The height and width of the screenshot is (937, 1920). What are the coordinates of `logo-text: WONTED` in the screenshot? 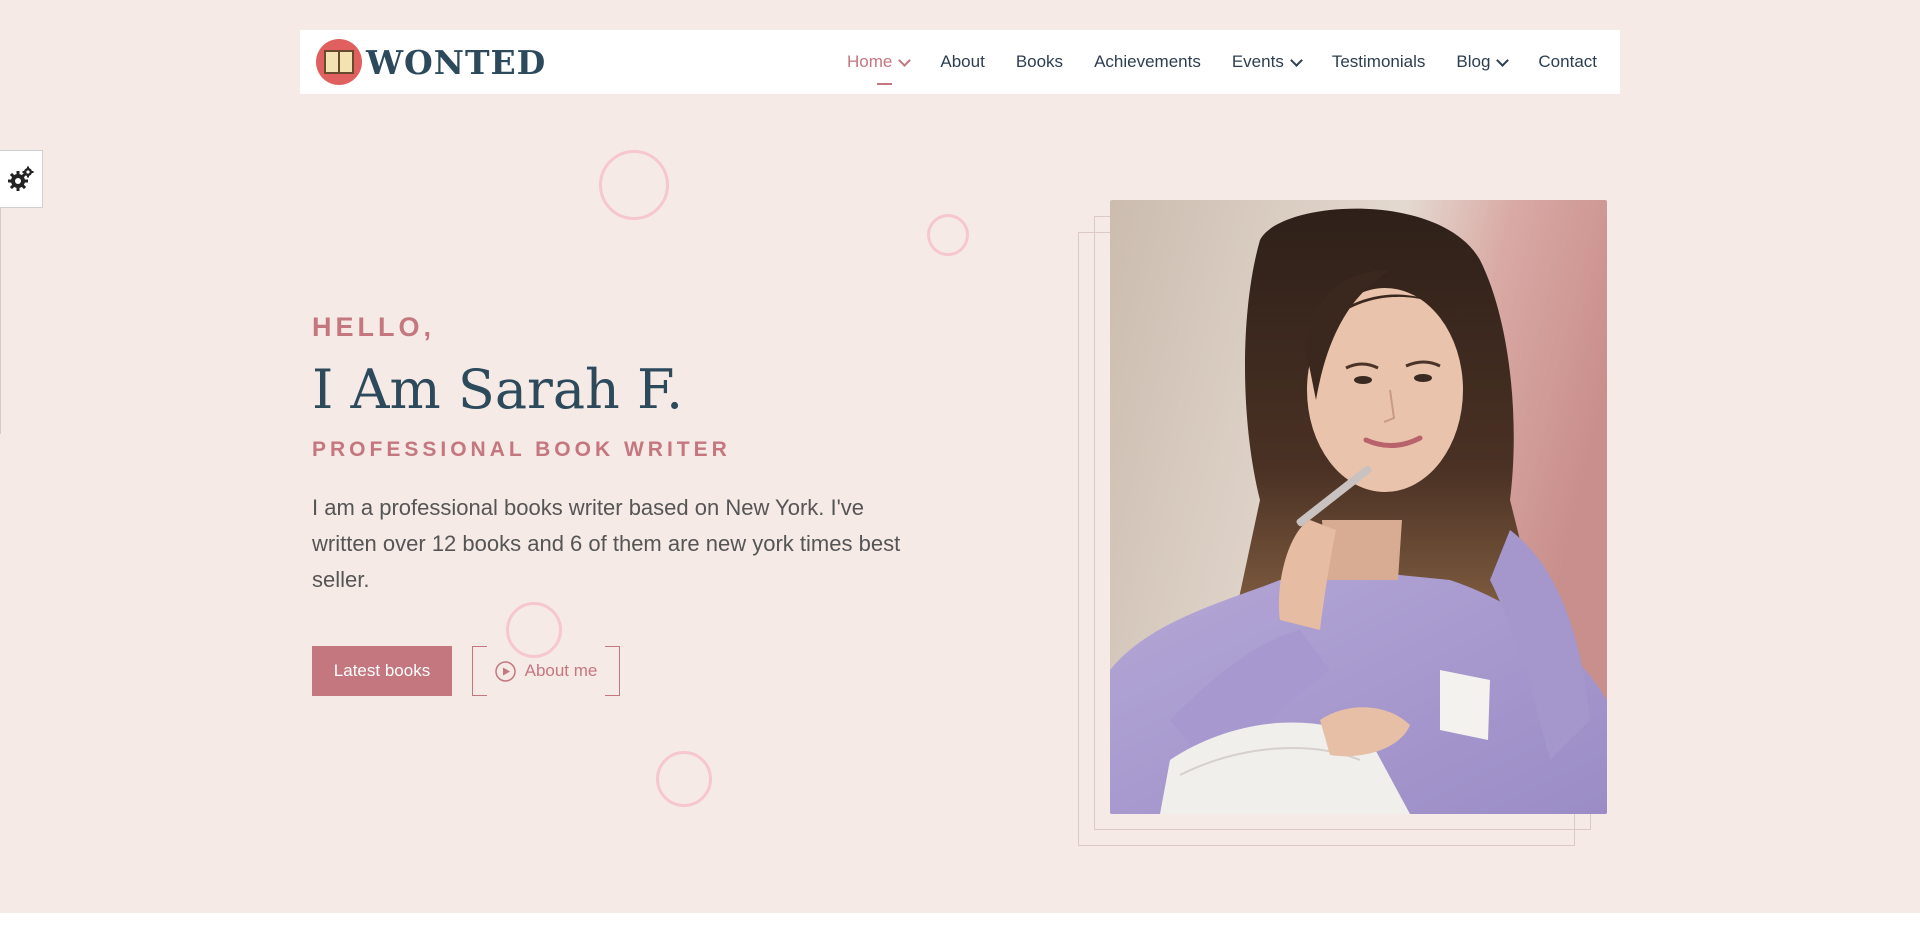 It's located at (456, 62).